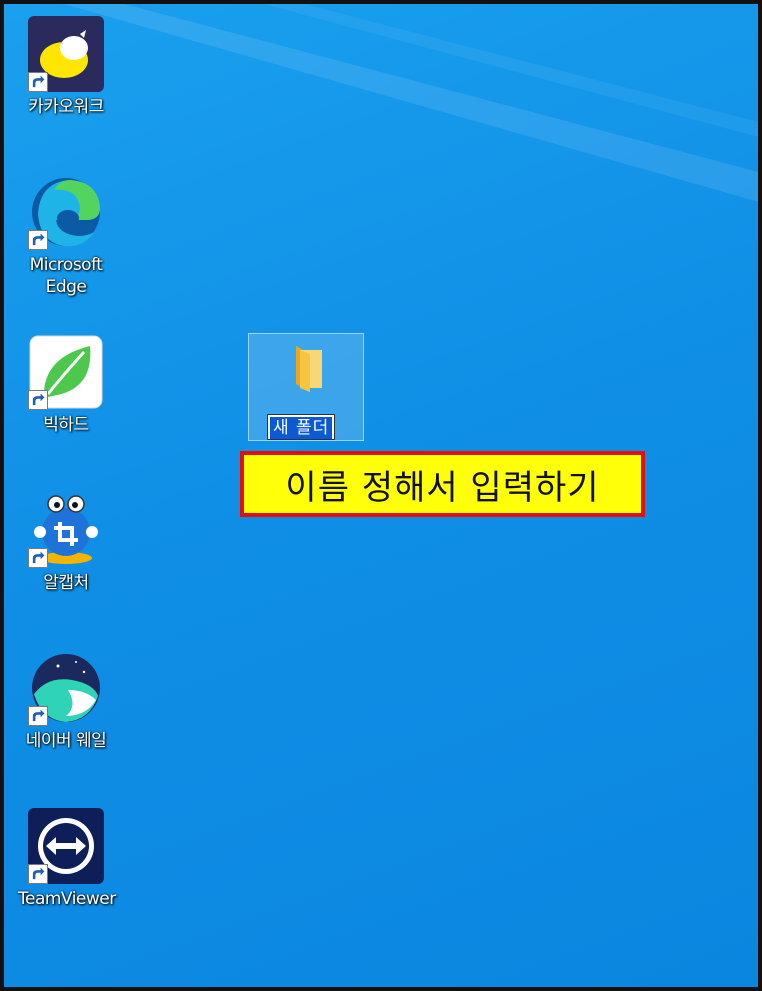 Image resolution: width=762 pixels, height=991 pixels. What do you see at coordinates (66, 212) in the screenshot?
I see `edge-icon` at bounding box center [66, 212].